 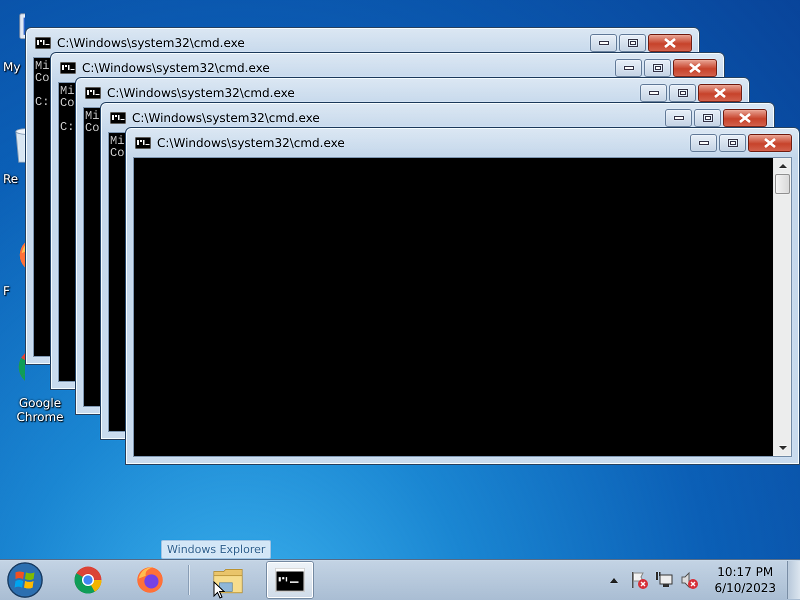 I want to click on desktop-icon-label: F, so click(x=6, y=291).